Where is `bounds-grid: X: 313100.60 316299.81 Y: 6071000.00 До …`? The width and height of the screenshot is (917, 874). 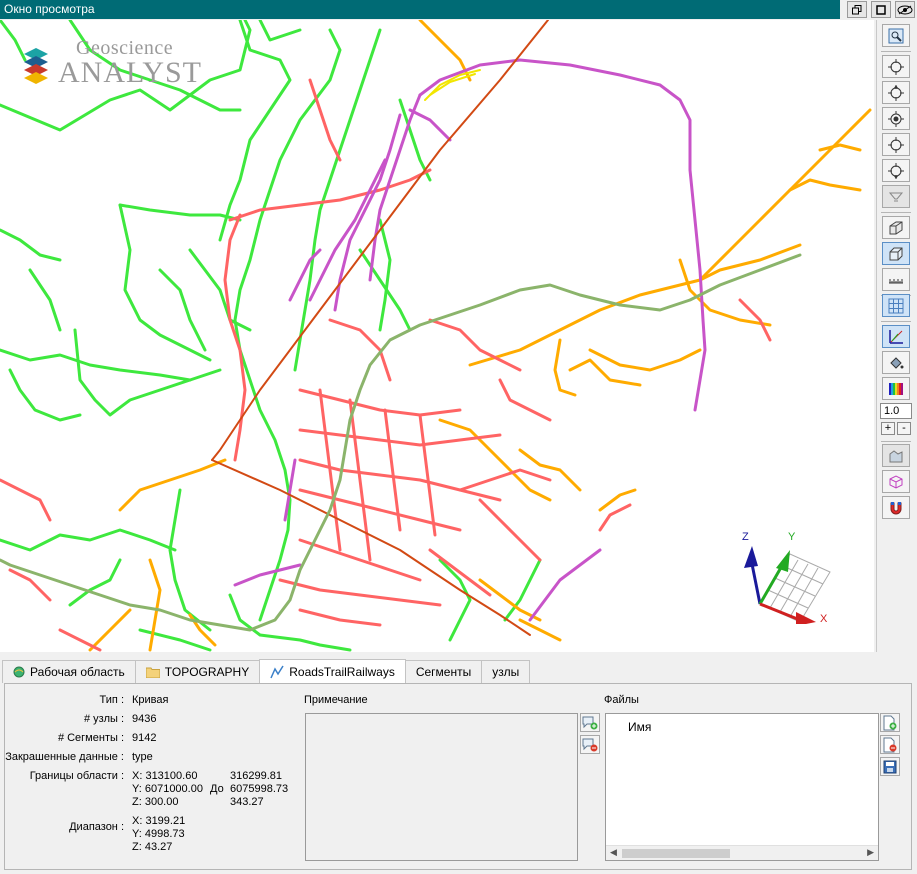
bounds-grid: X: 313100.60 316299.81 Y: 6071000.00 До … is located at coordinates (210, 789).